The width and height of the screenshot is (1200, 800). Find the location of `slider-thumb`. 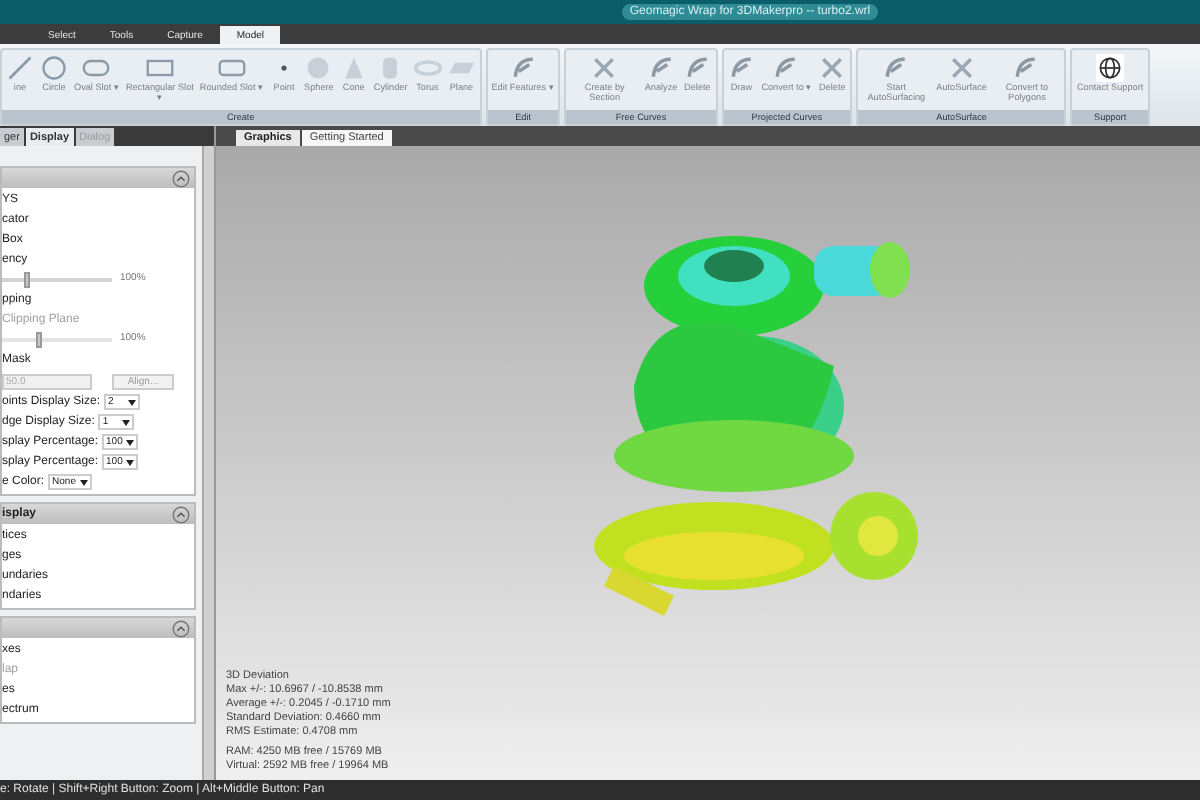

slider-thumb is located at coordinates (27, 280).